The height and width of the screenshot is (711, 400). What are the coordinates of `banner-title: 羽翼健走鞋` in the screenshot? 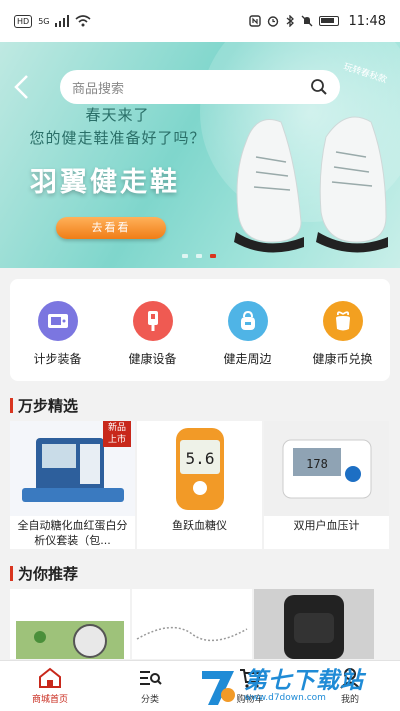 It's located at (105, 182).